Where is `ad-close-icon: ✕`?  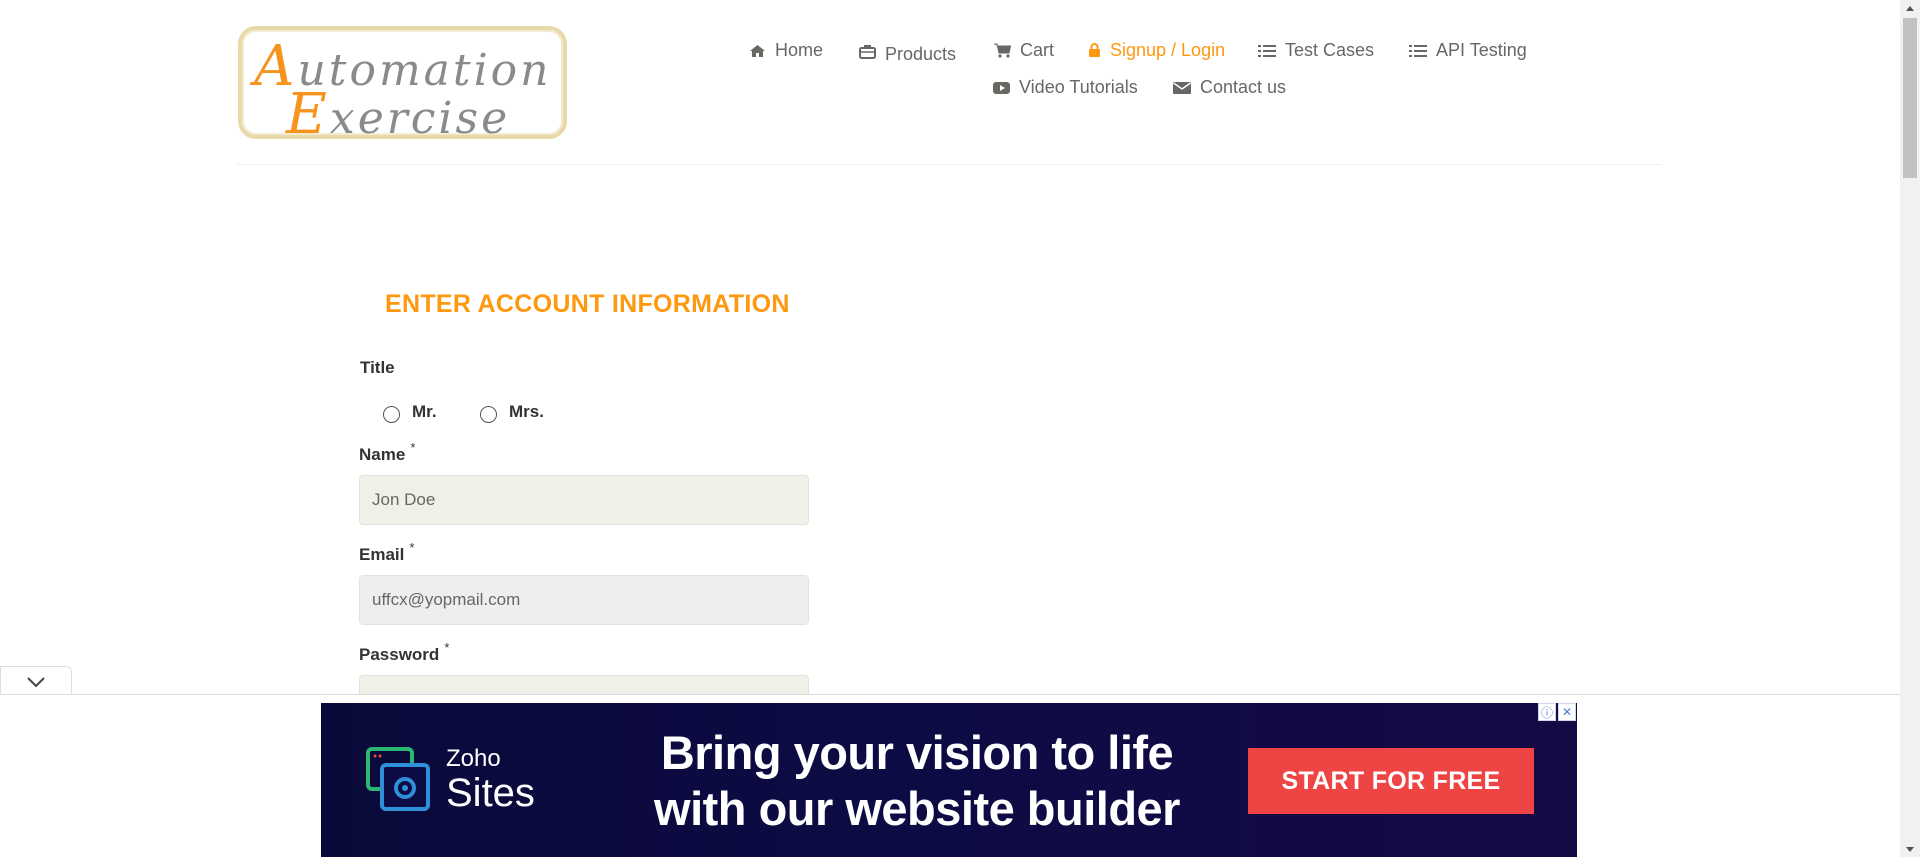
ad-close-icon: ✕ is located at coordinates (1567, 712).